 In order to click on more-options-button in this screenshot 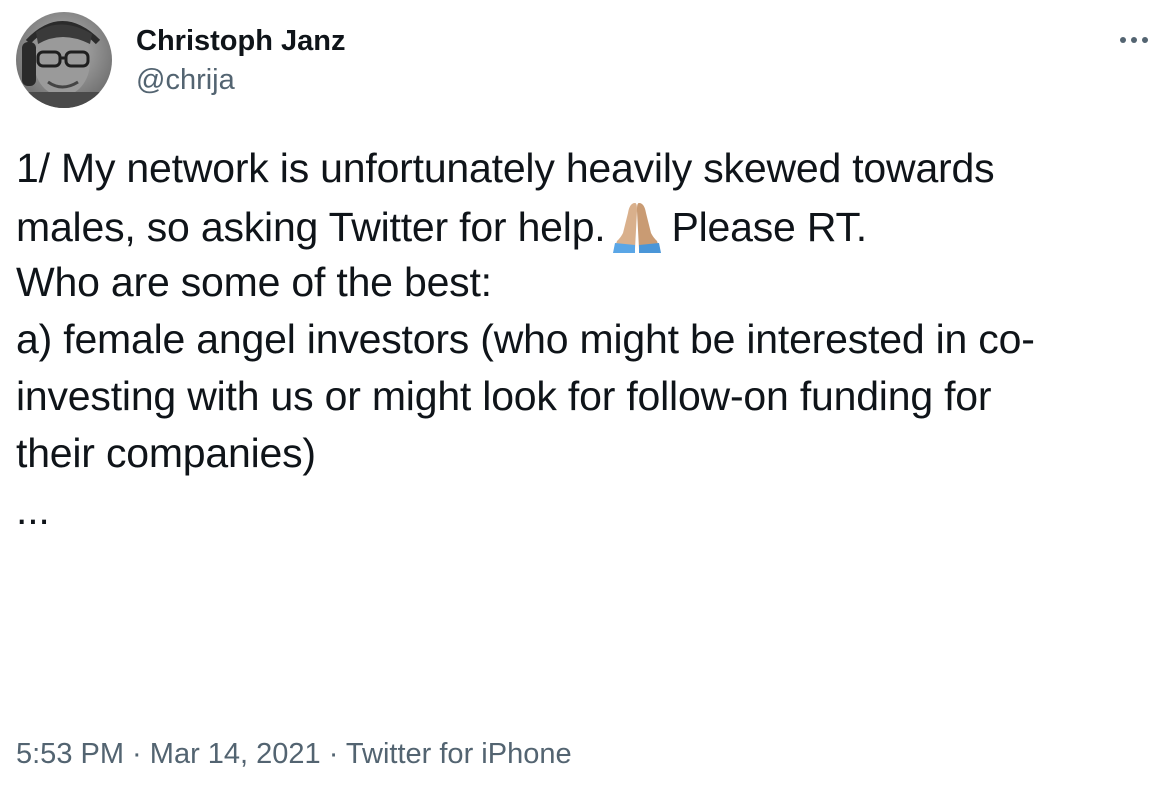, I will do `click(1134, 40)`.